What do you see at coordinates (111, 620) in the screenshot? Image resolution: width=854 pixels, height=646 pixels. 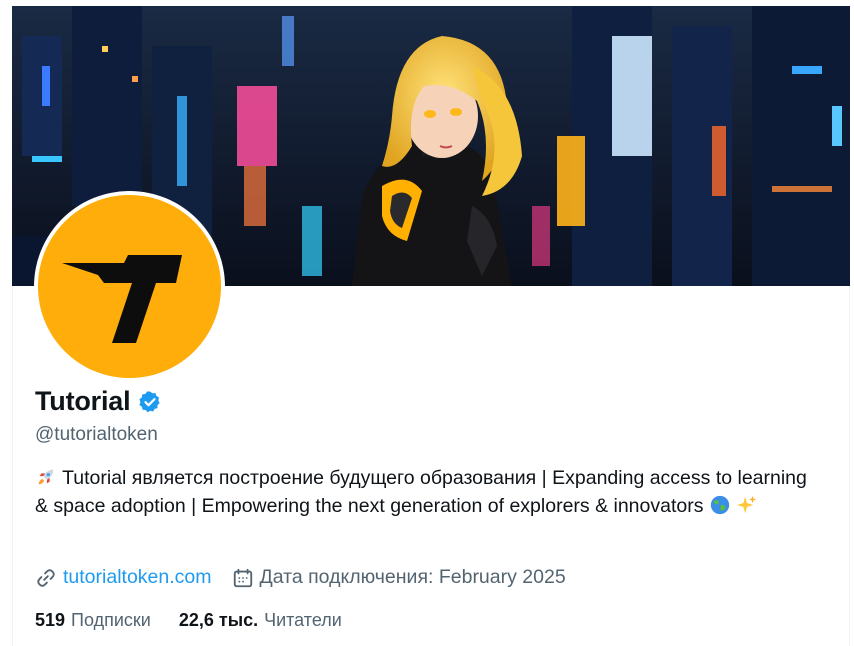 I see `following-label: Подписки` at bounding box center [111, 620].